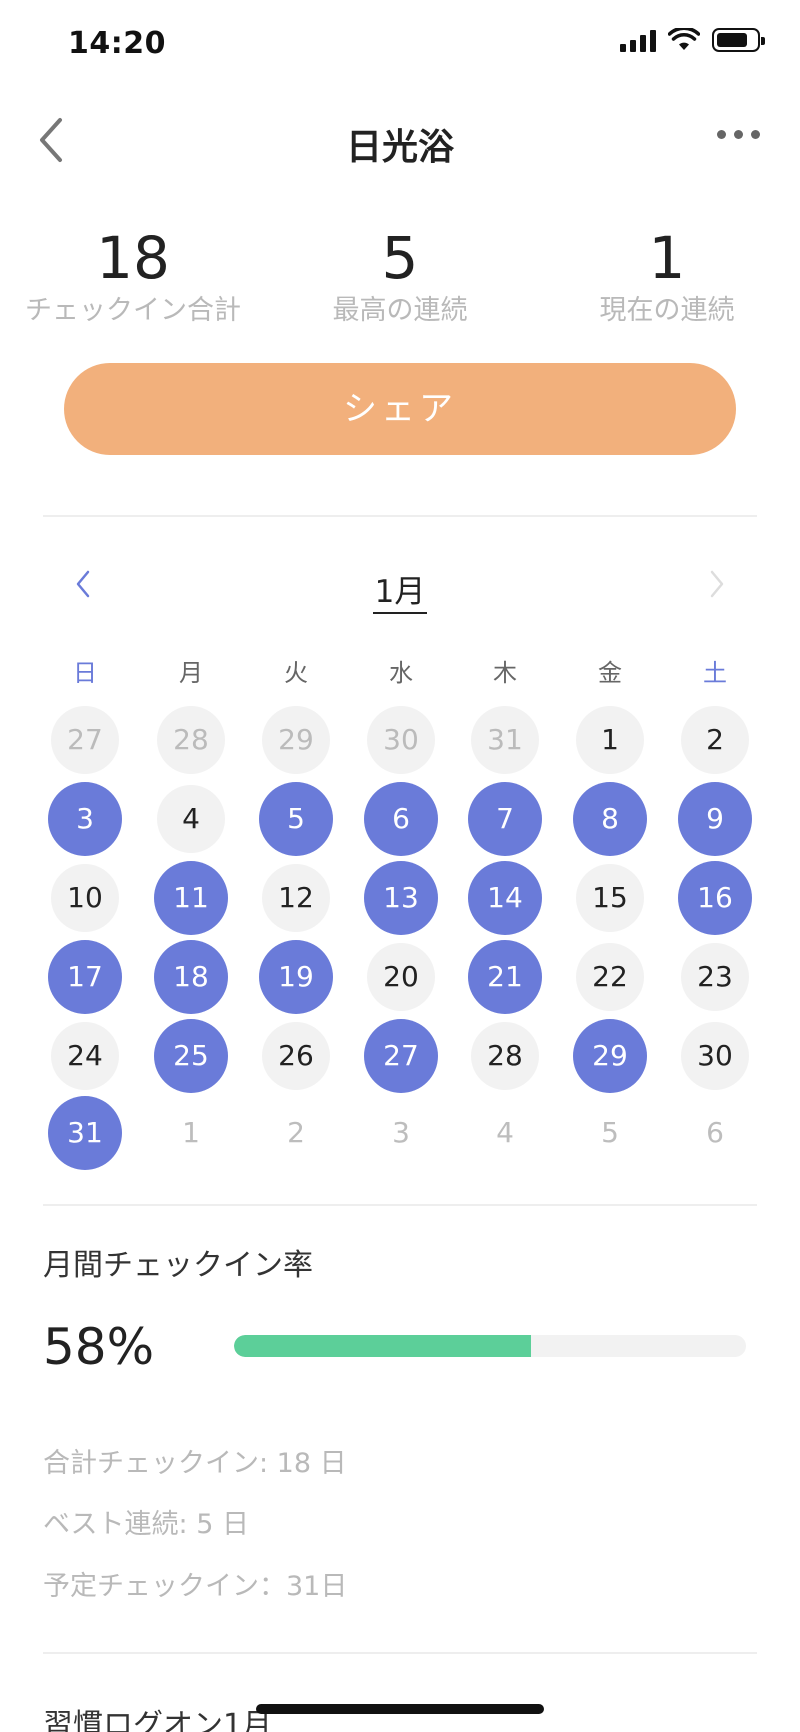 The width and height of the screenshot is (800, 1732). Describe the element at coordinates (401, 977) in the screenshot. I see `calendar-day: 20` at that location.